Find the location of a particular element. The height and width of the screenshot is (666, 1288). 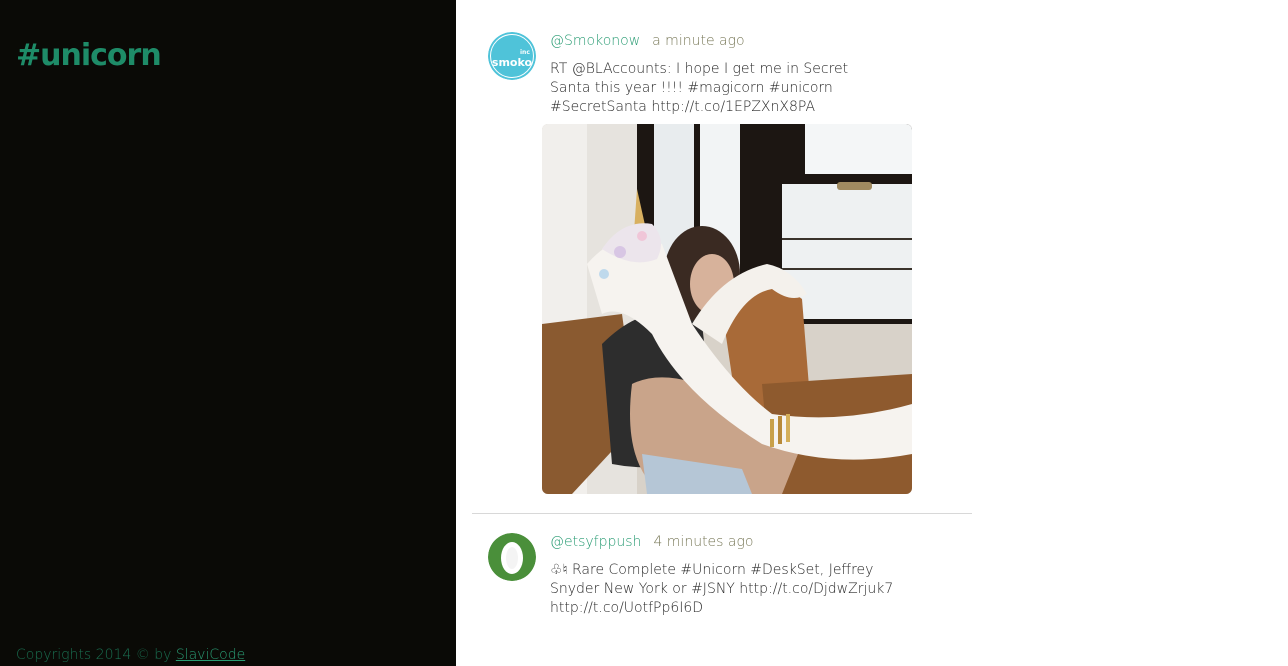

avatar is located at coordinates (512, 557).